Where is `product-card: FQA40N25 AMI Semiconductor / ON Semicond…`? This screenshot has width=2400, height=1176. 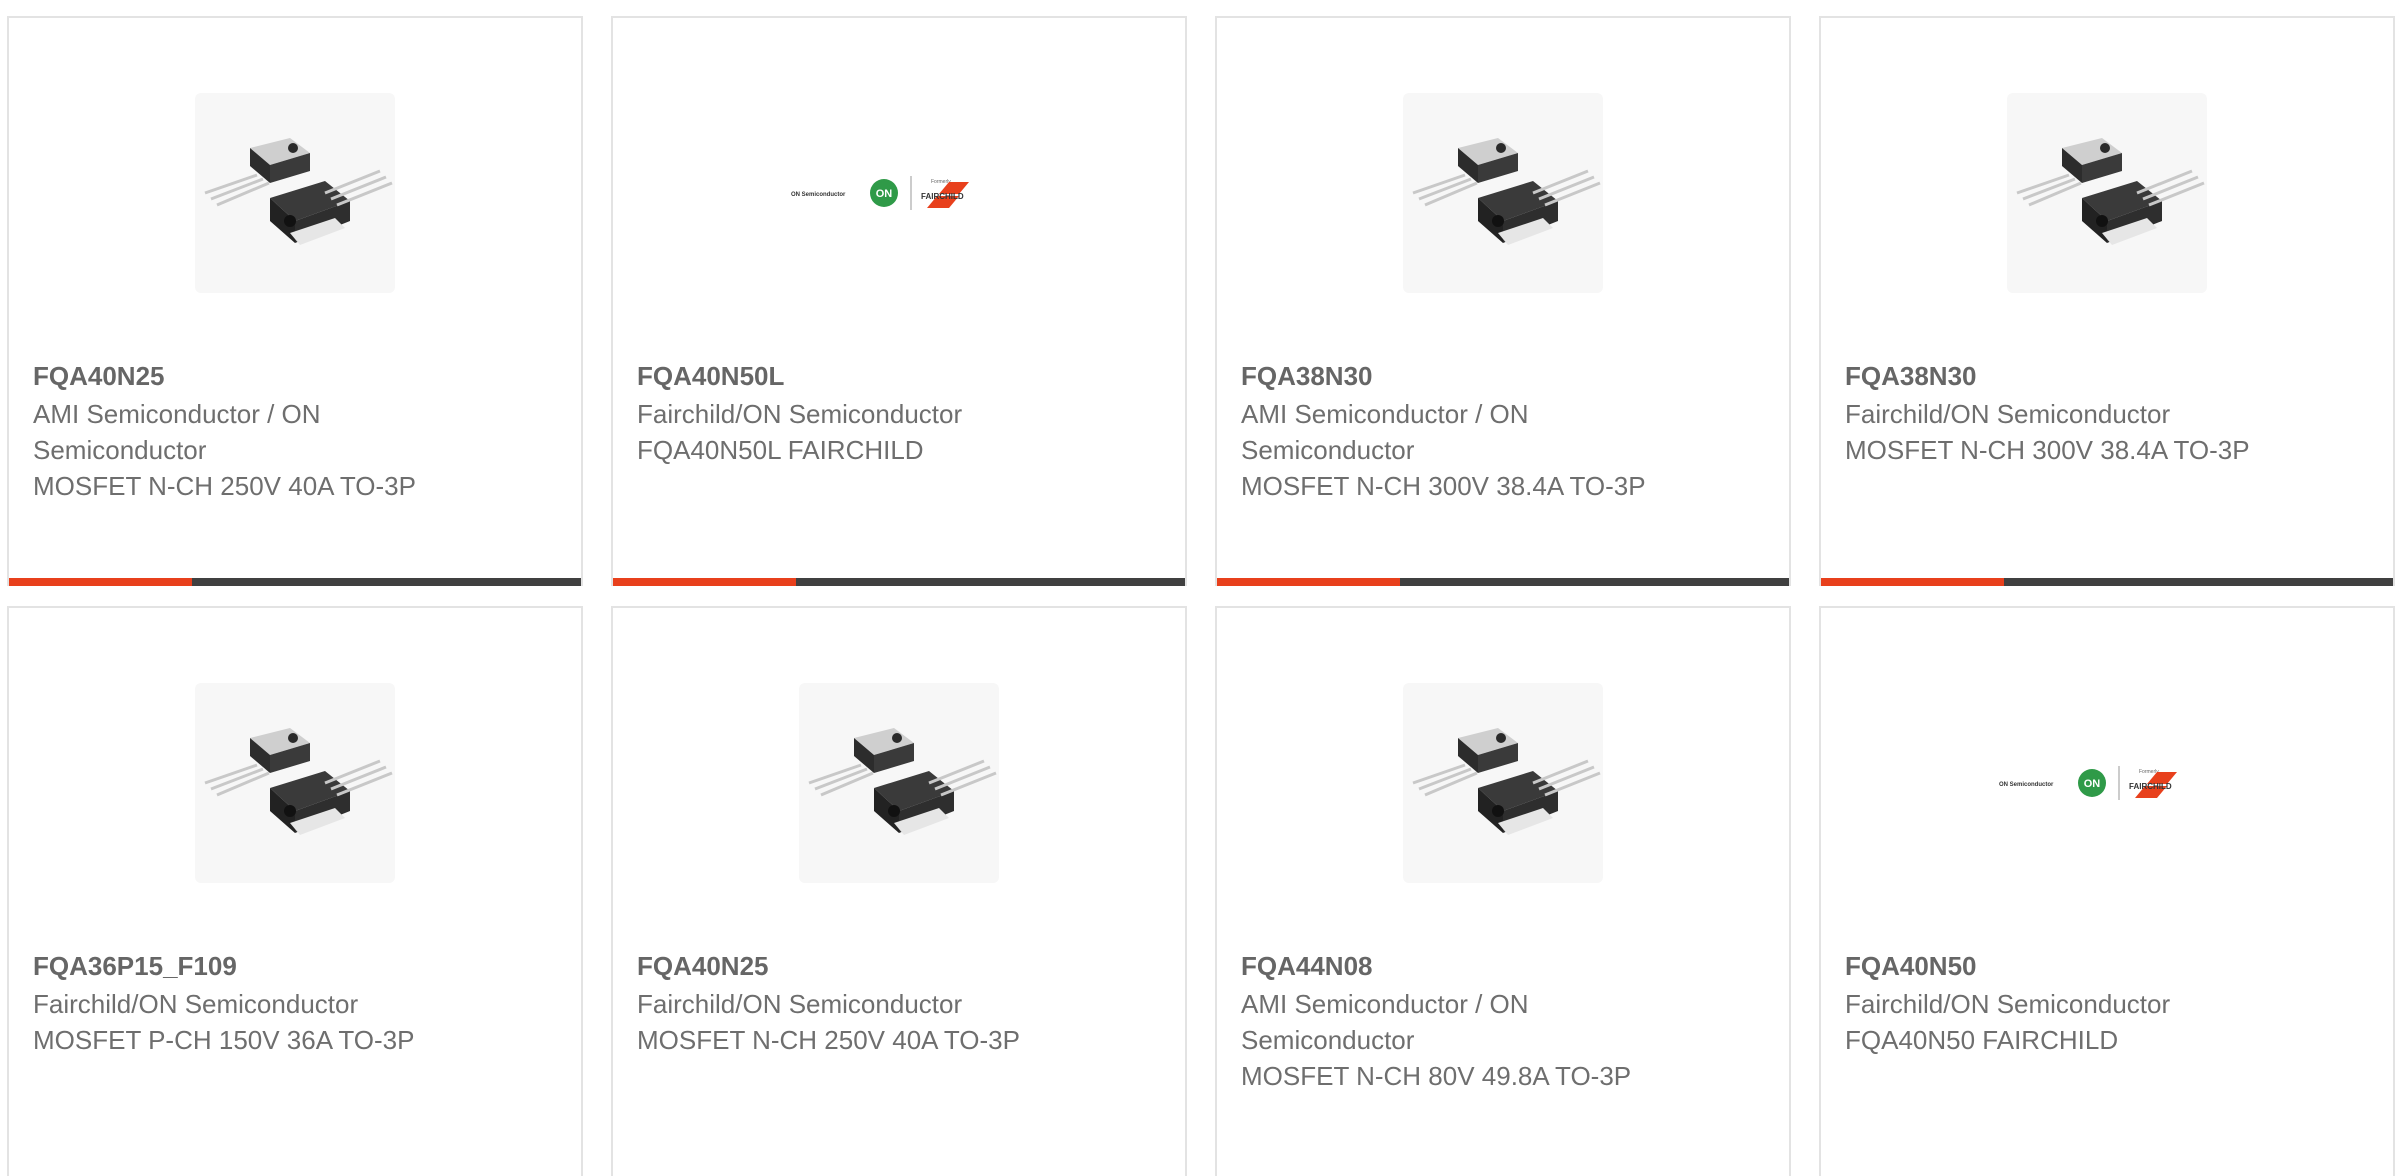 product-card: FQA40N25 AMI Semiconductor / ON Semicond… is located at coordinates (295, 301).